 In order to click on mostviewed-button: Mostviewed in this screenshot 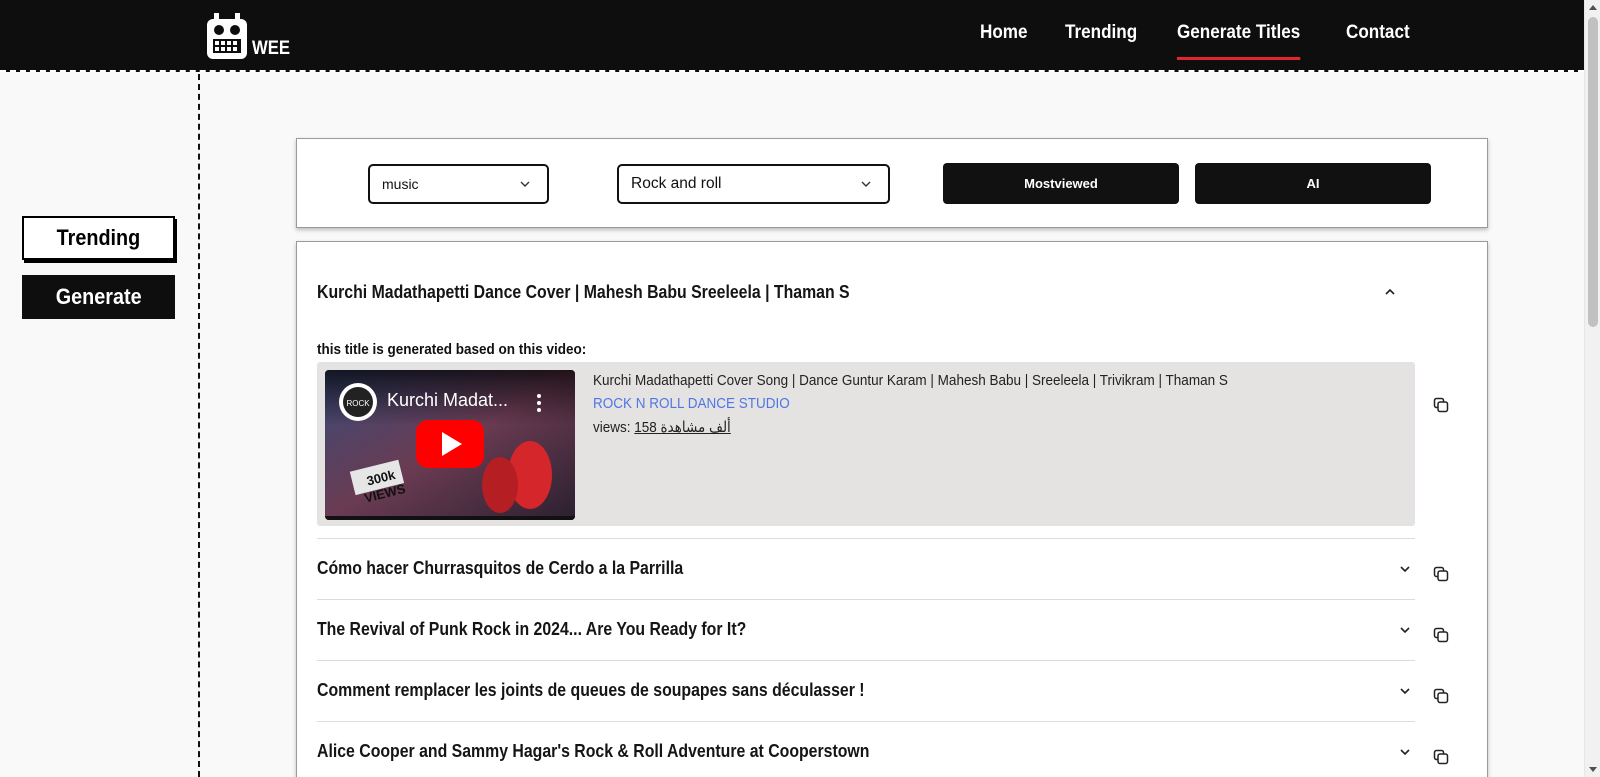, I will do `click(1061, 183)`.